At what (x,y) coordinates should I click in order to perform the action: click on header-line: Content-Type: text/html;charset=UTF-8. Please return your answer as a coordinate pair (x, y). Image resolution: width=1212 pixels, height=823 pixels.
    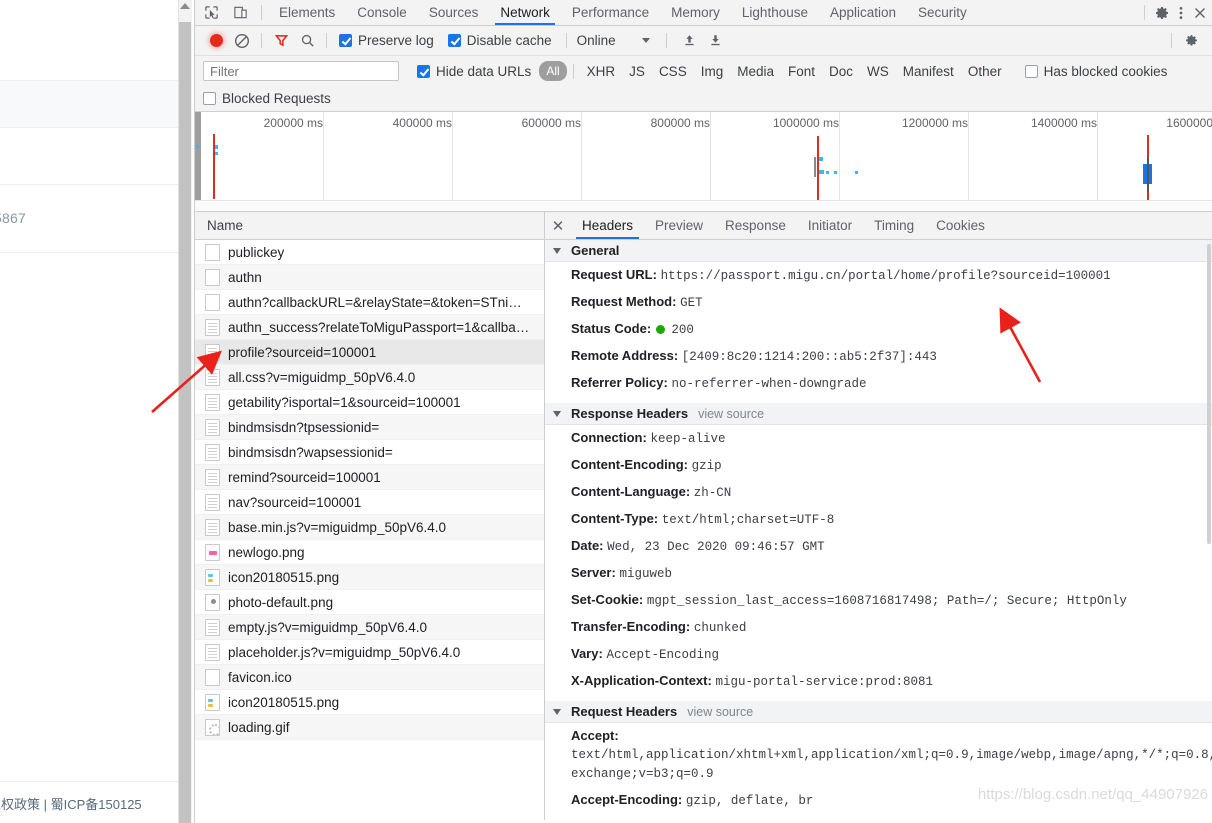
    Looking at the image, I should click on (878, 519).